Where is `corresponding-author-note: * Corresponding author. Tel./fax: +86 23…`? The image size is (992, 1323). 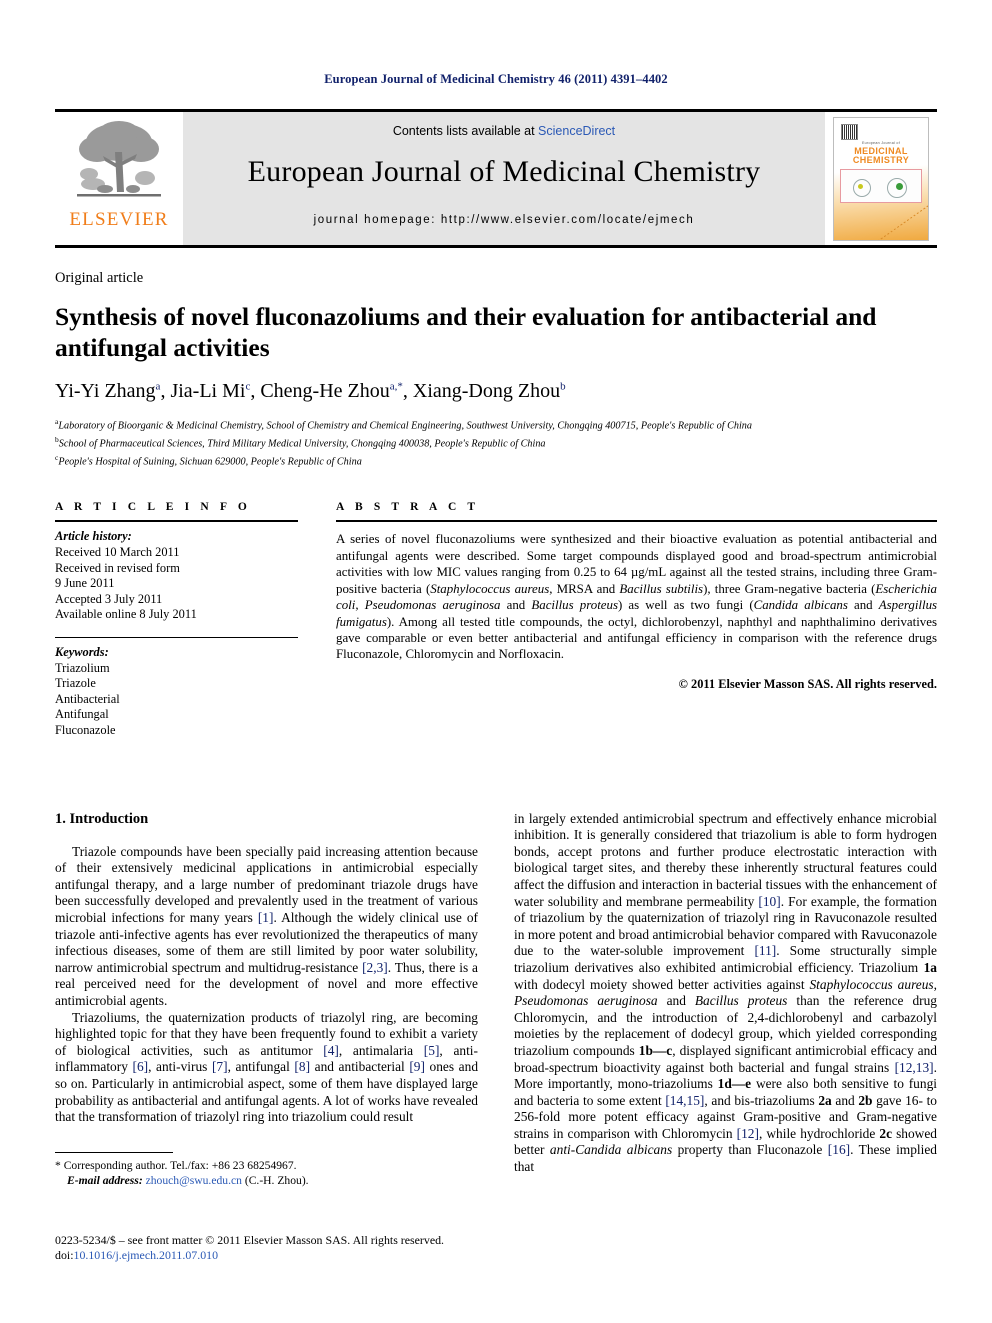 corresponding-author-note: * Corresponding author. Tel./fax: +86 23… is located at coordinates (270, 1173).